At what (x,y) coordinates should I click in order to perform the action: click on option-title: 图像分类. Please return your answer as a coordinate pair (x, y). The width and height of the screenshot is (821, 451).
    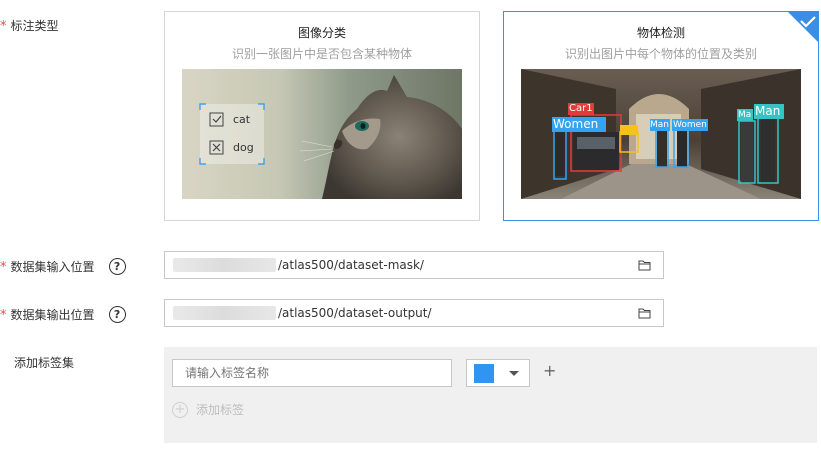
    Looking at the image, I should click on (321, 33).